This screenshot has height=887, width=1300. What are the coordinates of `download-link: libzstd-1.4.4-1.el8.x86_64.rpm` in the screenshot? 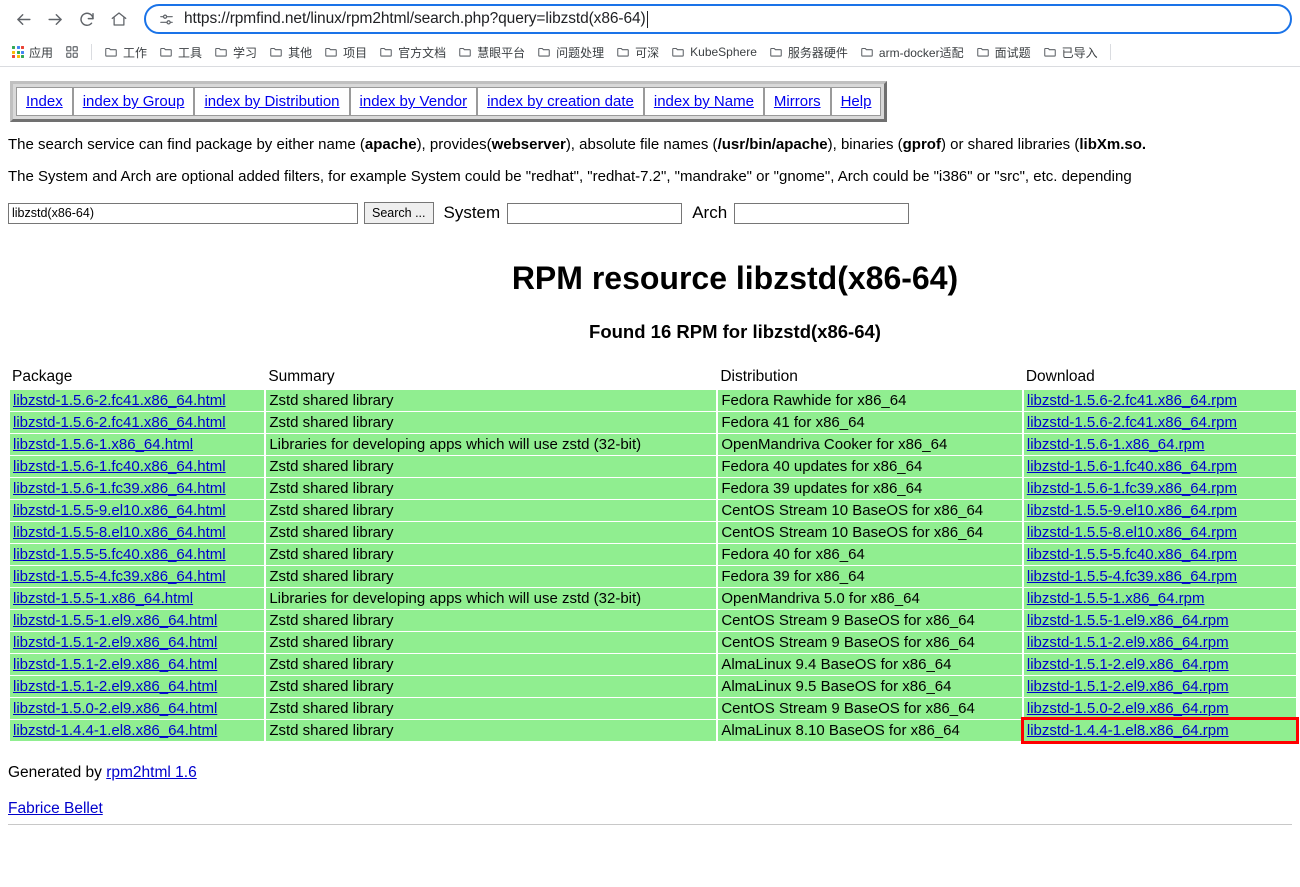 It's located at (1128, 730).